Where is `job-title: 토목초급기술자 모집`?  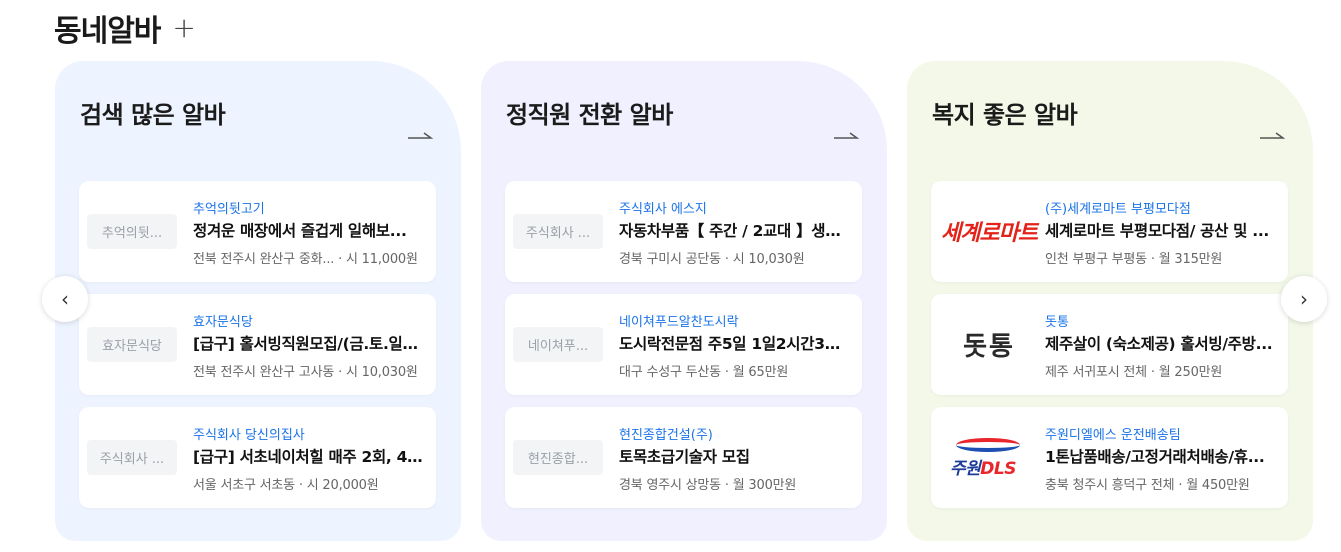 job-title: 토목초급기술자 모집 is located at coordinates (684, 457).